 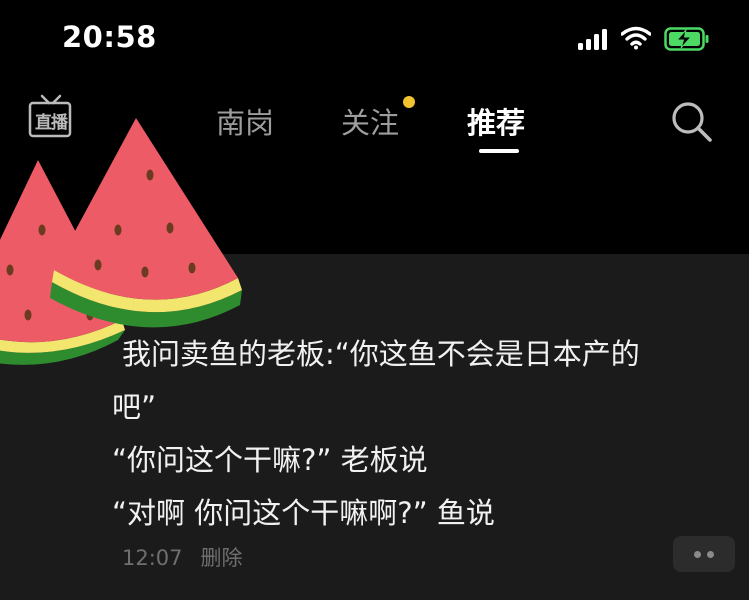 What do you see at coordinates (109, 37) in the screenshot?
I see `status-time: 20:58` at bounding box center [109, 37].